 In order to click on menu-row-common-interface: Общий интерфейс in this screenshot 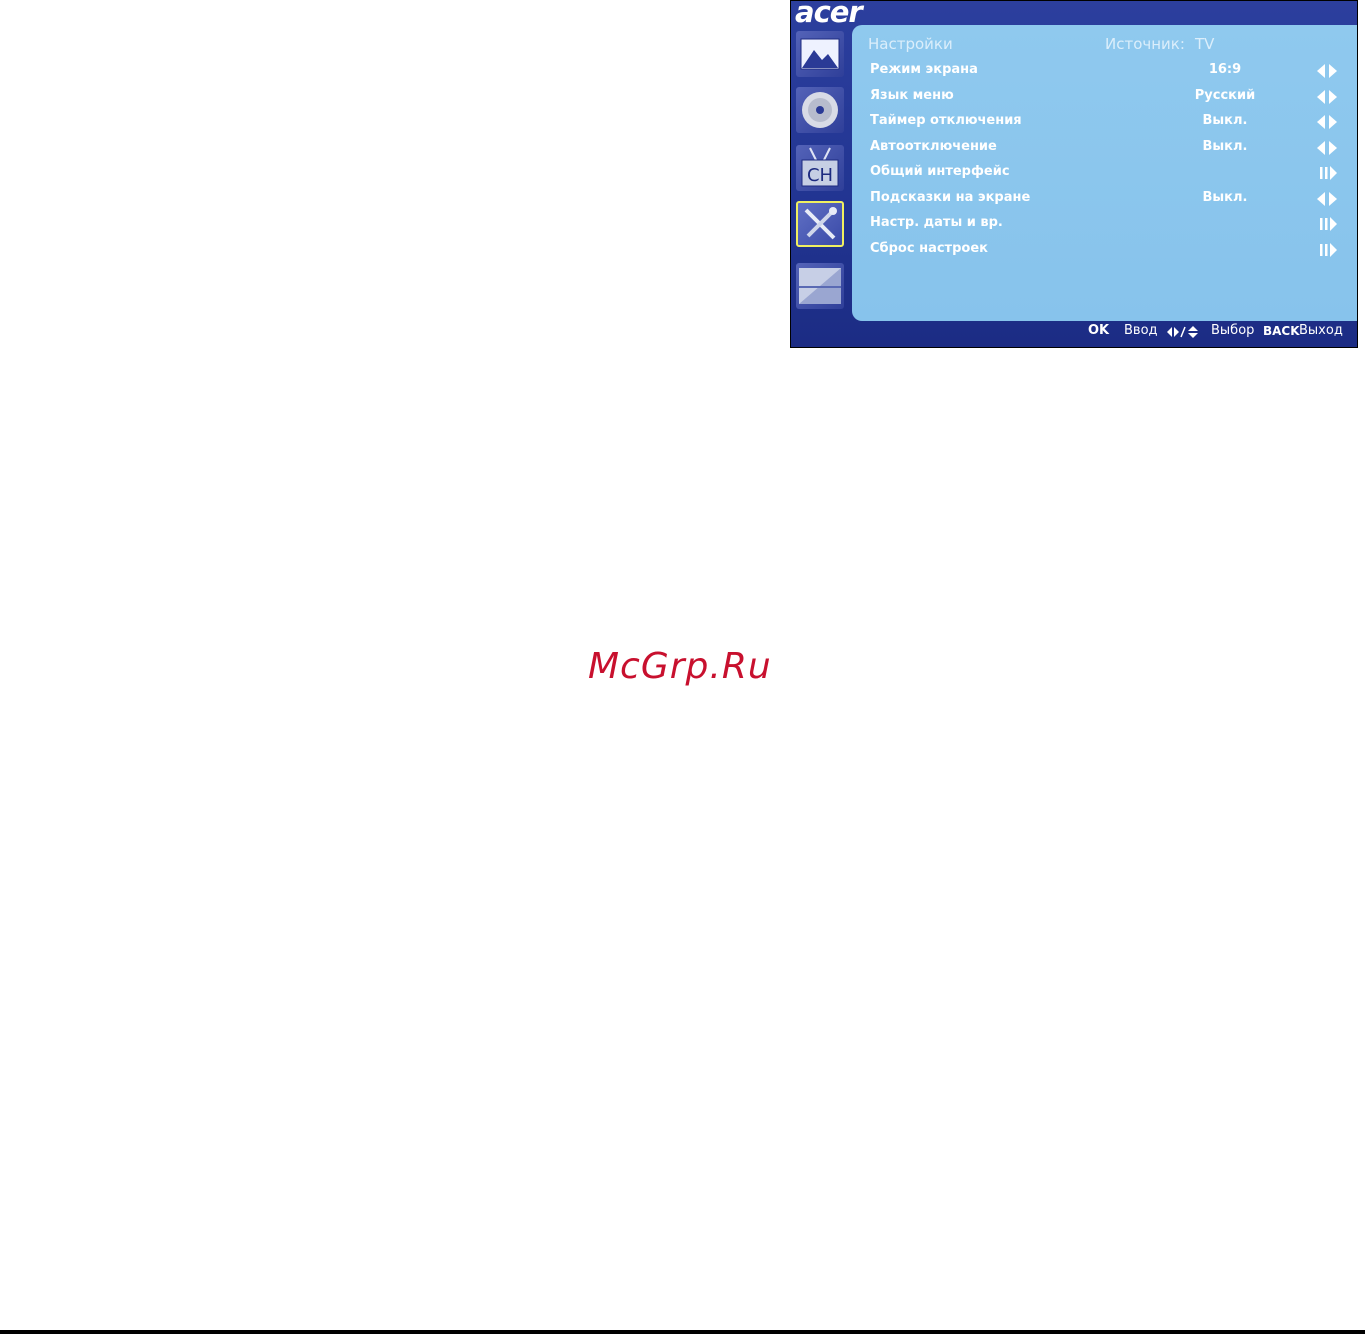, I will do `click(1105, 174)`.